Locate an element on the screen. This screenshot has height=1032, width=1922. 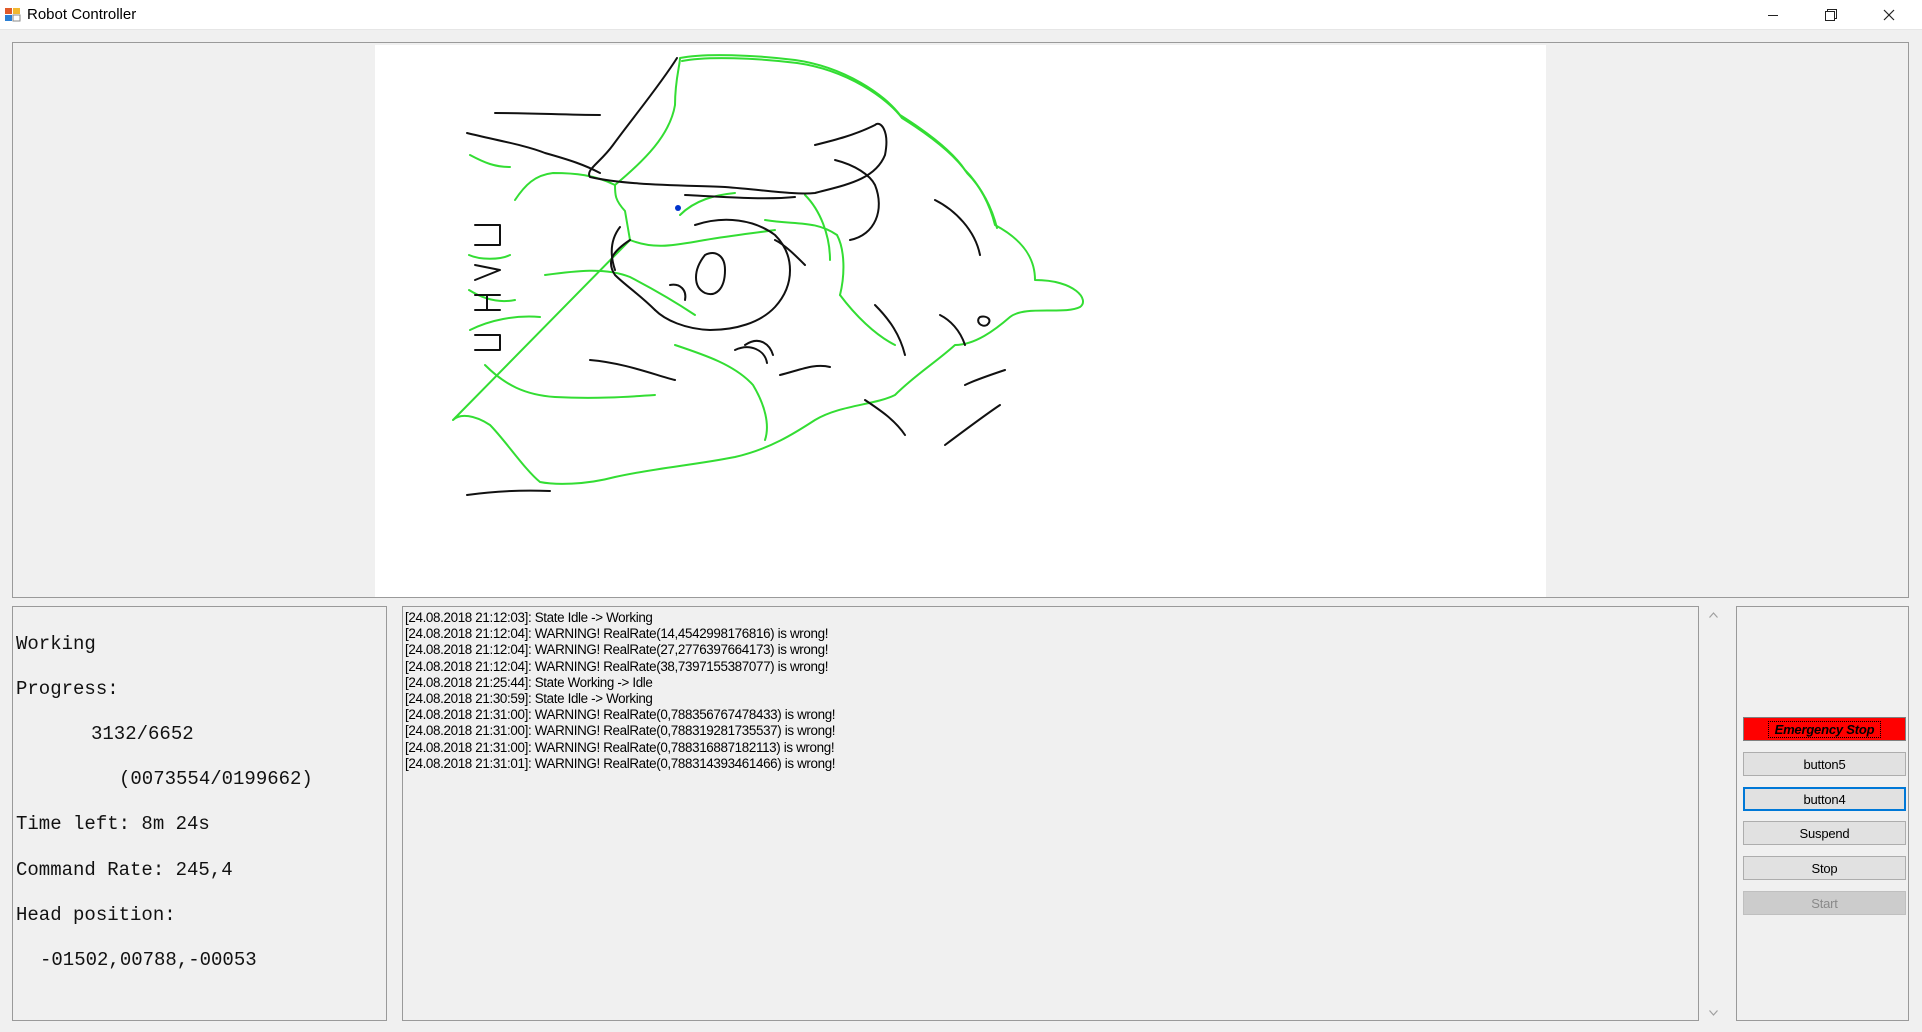
pending-path is located at coordinates (736, 276).